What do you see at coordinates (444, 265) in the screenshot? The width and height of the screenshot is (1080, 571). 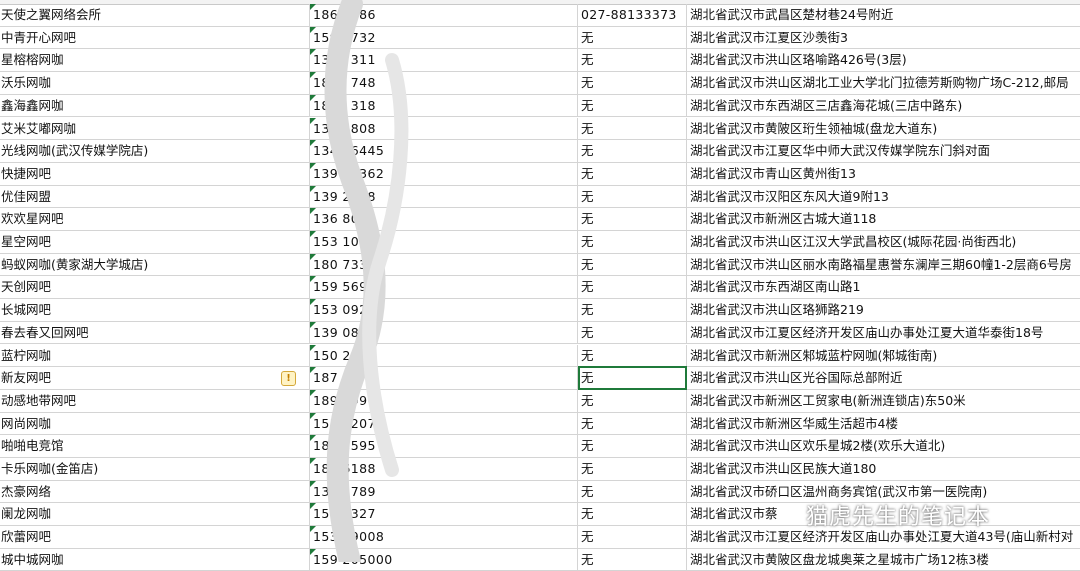 I see `mobile-cell: 180 7332` at bounding box center [444, 265].